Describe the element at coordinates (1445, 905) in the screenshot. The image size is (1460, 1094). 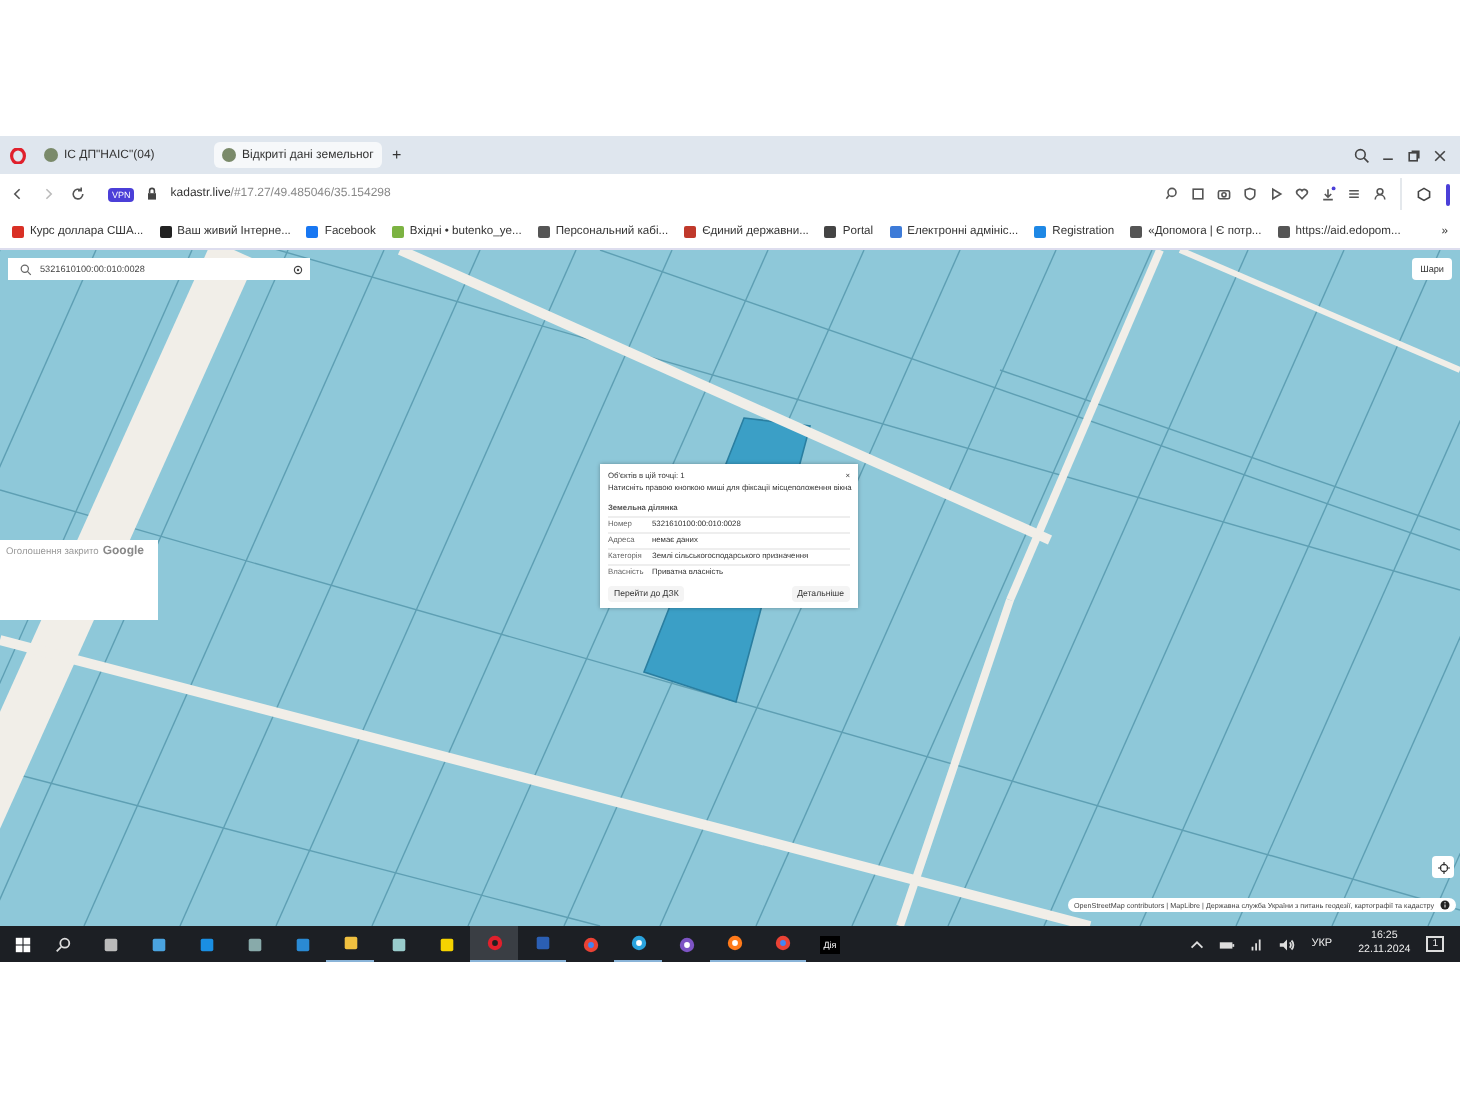
I see `info-icon` at that location.